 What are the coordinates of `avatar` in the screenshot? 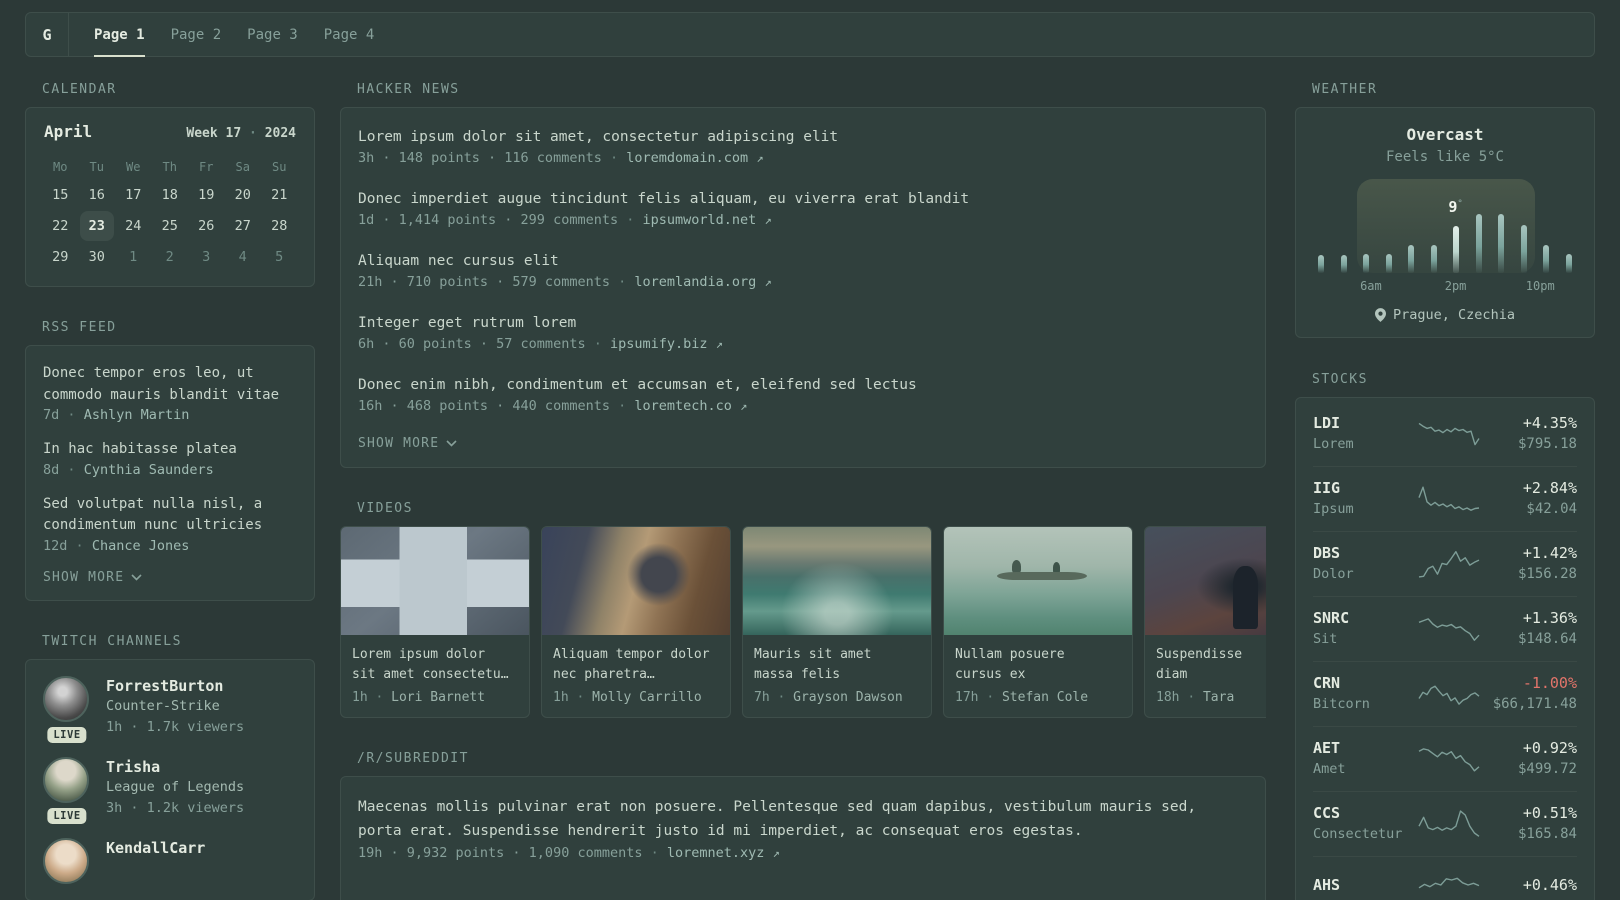 It's located at (66, 698).